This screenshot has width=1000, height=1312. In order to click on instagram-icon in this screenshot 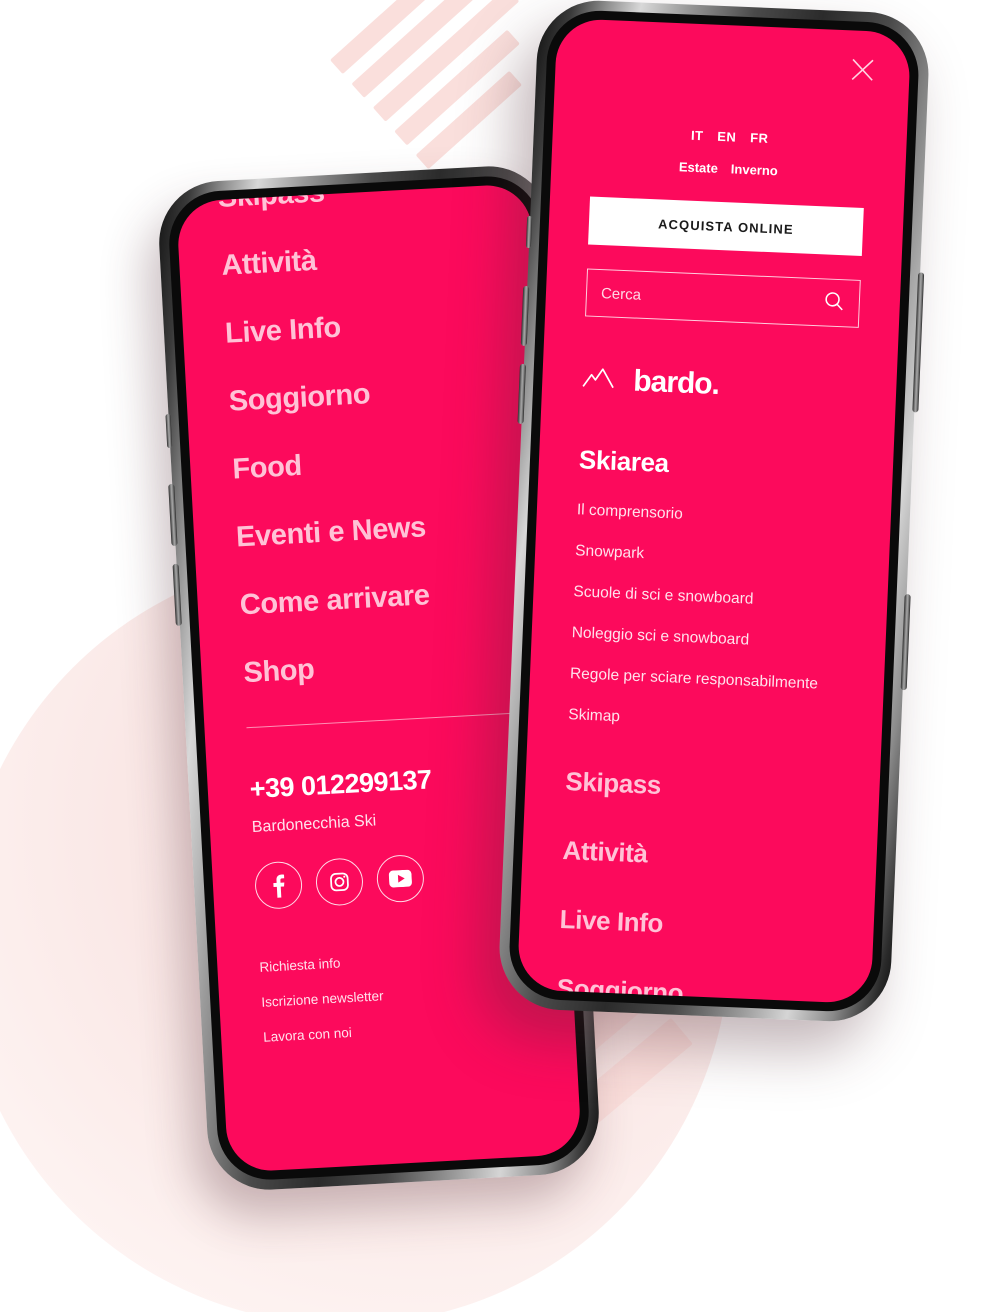, I will do `click(339, 882)`.